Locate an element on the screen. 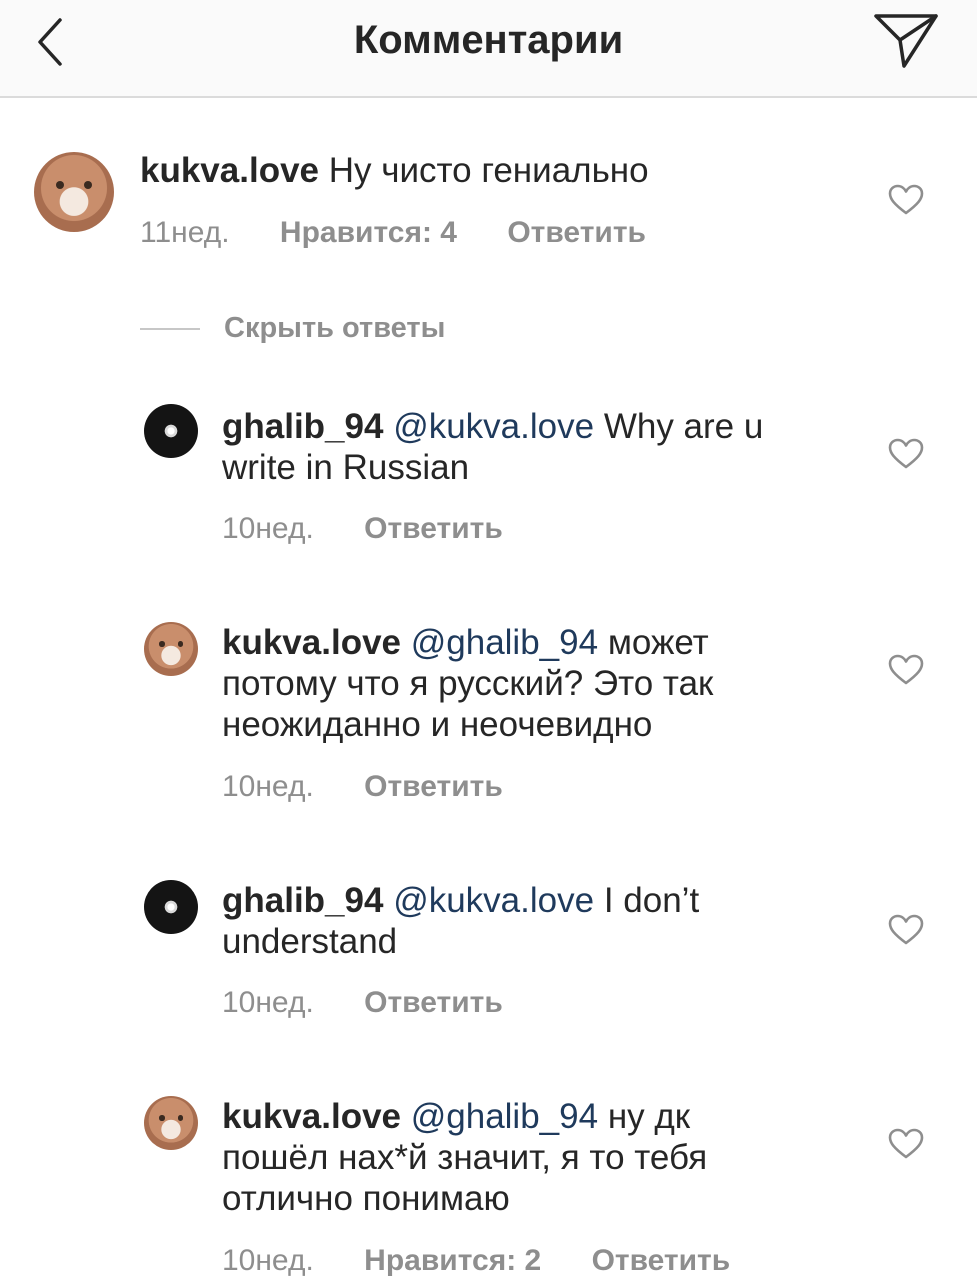  comment-meta: 11нед. Нравится: 4 Ответить is located at coordinates (414, 233).